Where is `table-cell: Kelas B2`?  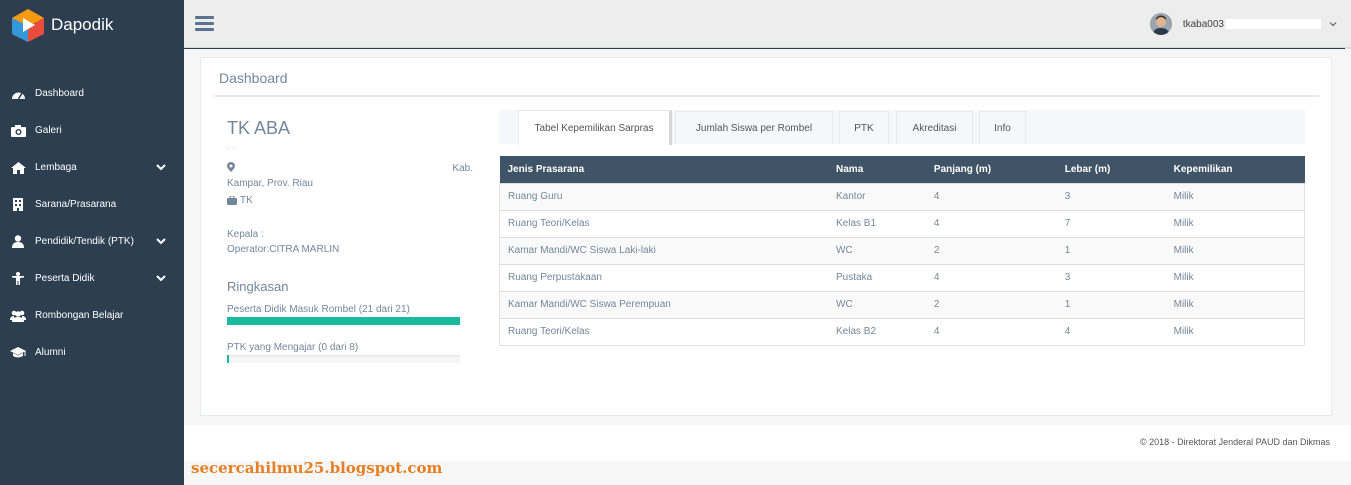 table-cell: Kelas B2 is located at coordinates (877, 331).